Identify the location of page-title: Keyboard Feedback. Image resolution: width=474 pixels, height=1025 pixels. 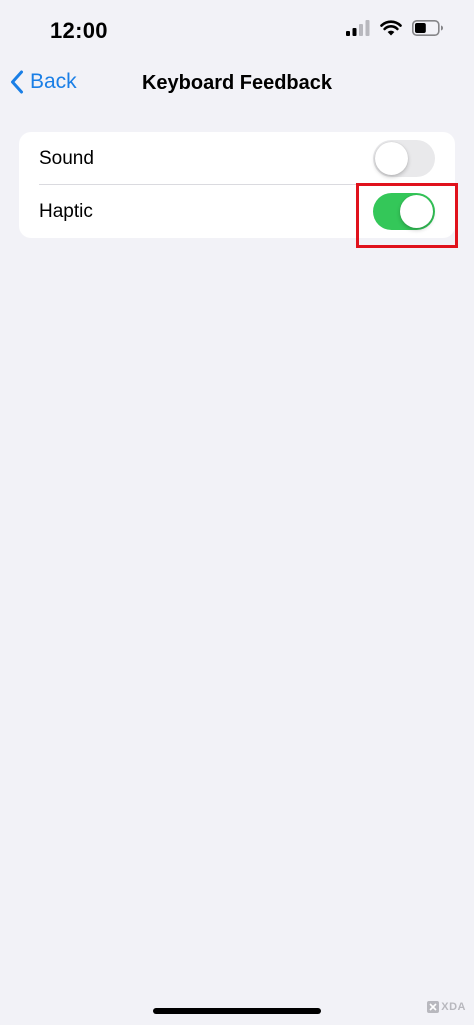
(237, 83).